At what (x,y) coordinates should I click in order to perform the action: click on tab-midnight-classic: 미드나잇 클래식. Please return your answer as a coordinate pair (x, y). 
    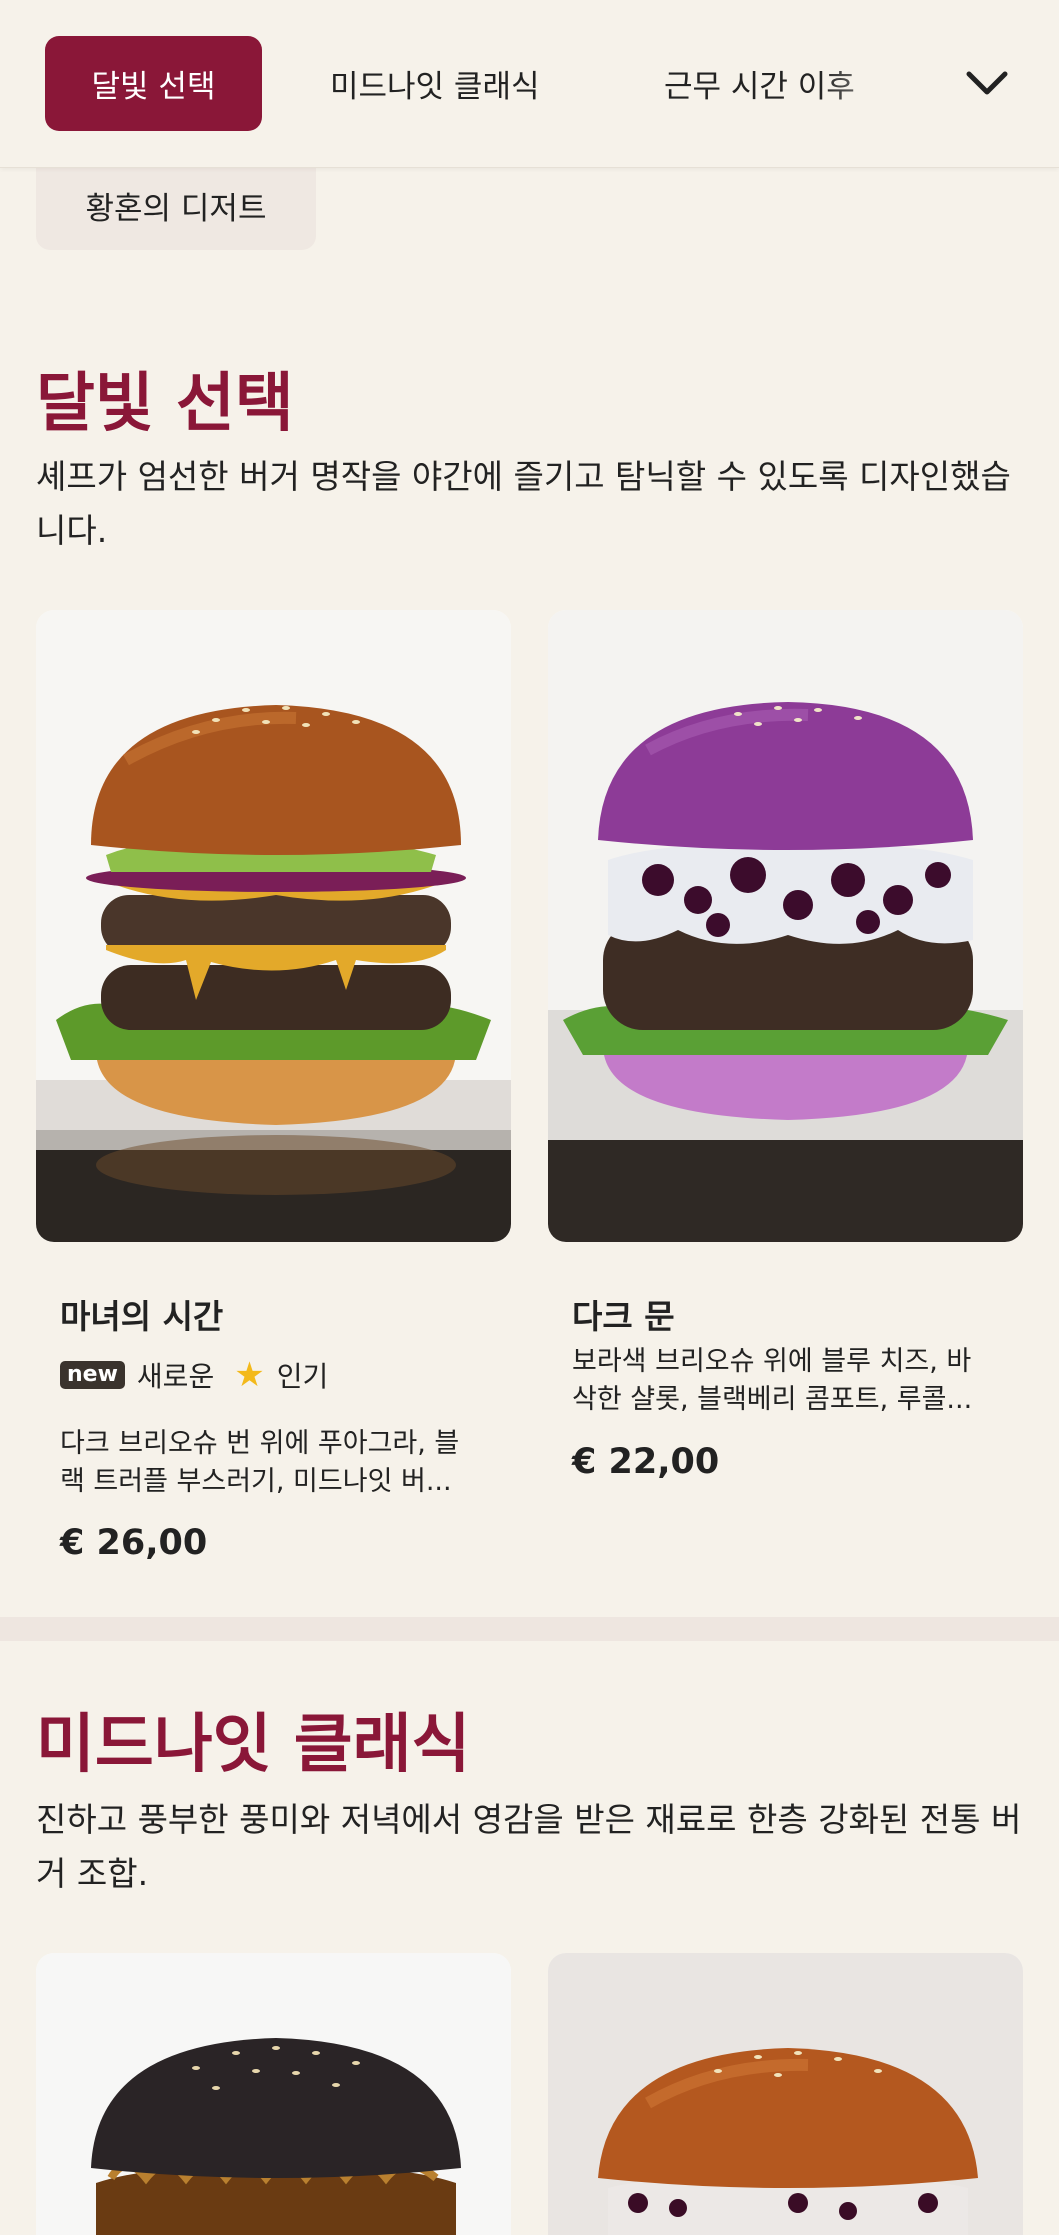
    Looking at the image, I should click on (435, 83).